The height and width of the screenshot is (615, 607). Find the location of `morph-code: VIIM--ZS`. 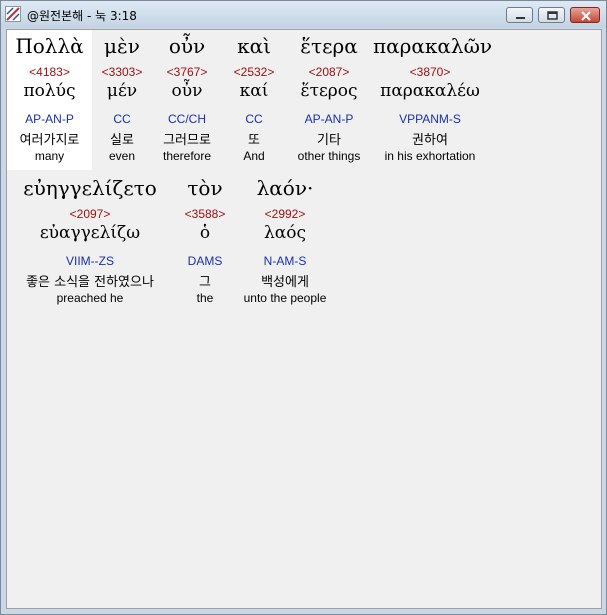

morph-code: VIIM--ZS is located at coordinates (90, 261).